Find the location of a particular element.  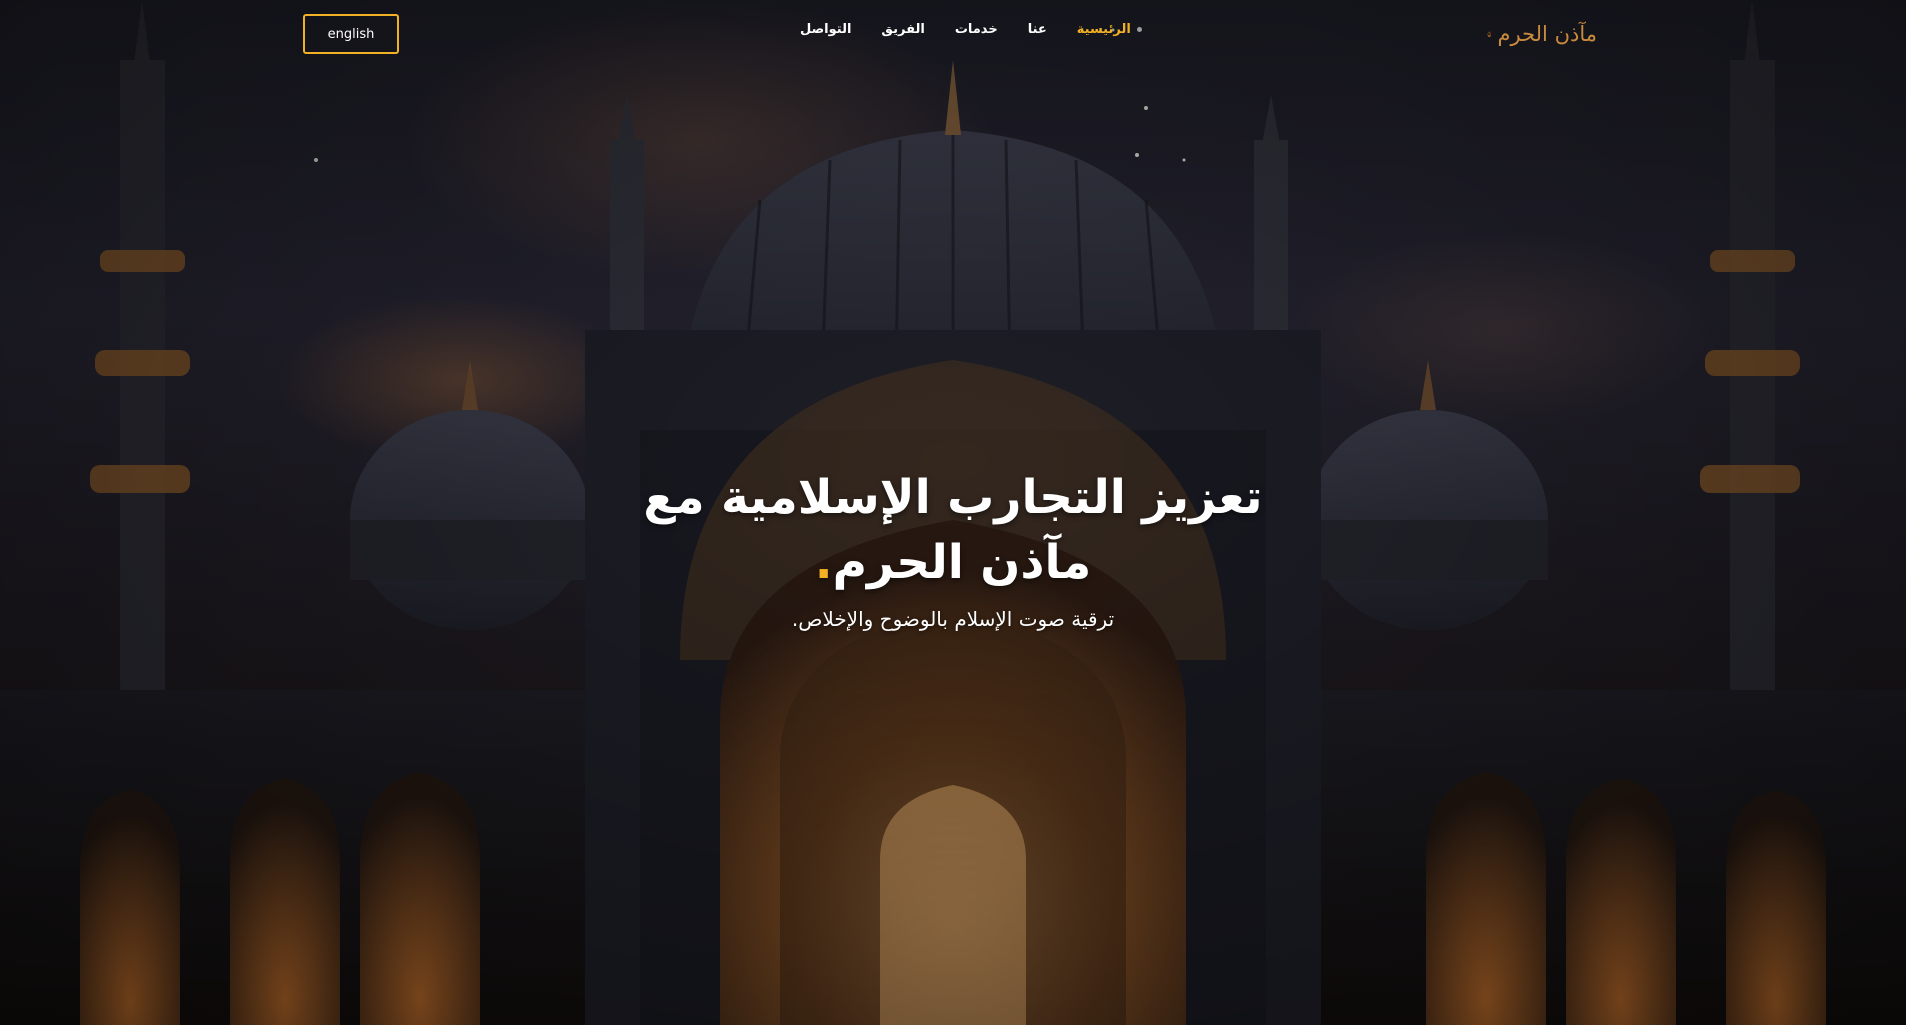

nav-link-team: الفريق is located at coordinates (902, 29).